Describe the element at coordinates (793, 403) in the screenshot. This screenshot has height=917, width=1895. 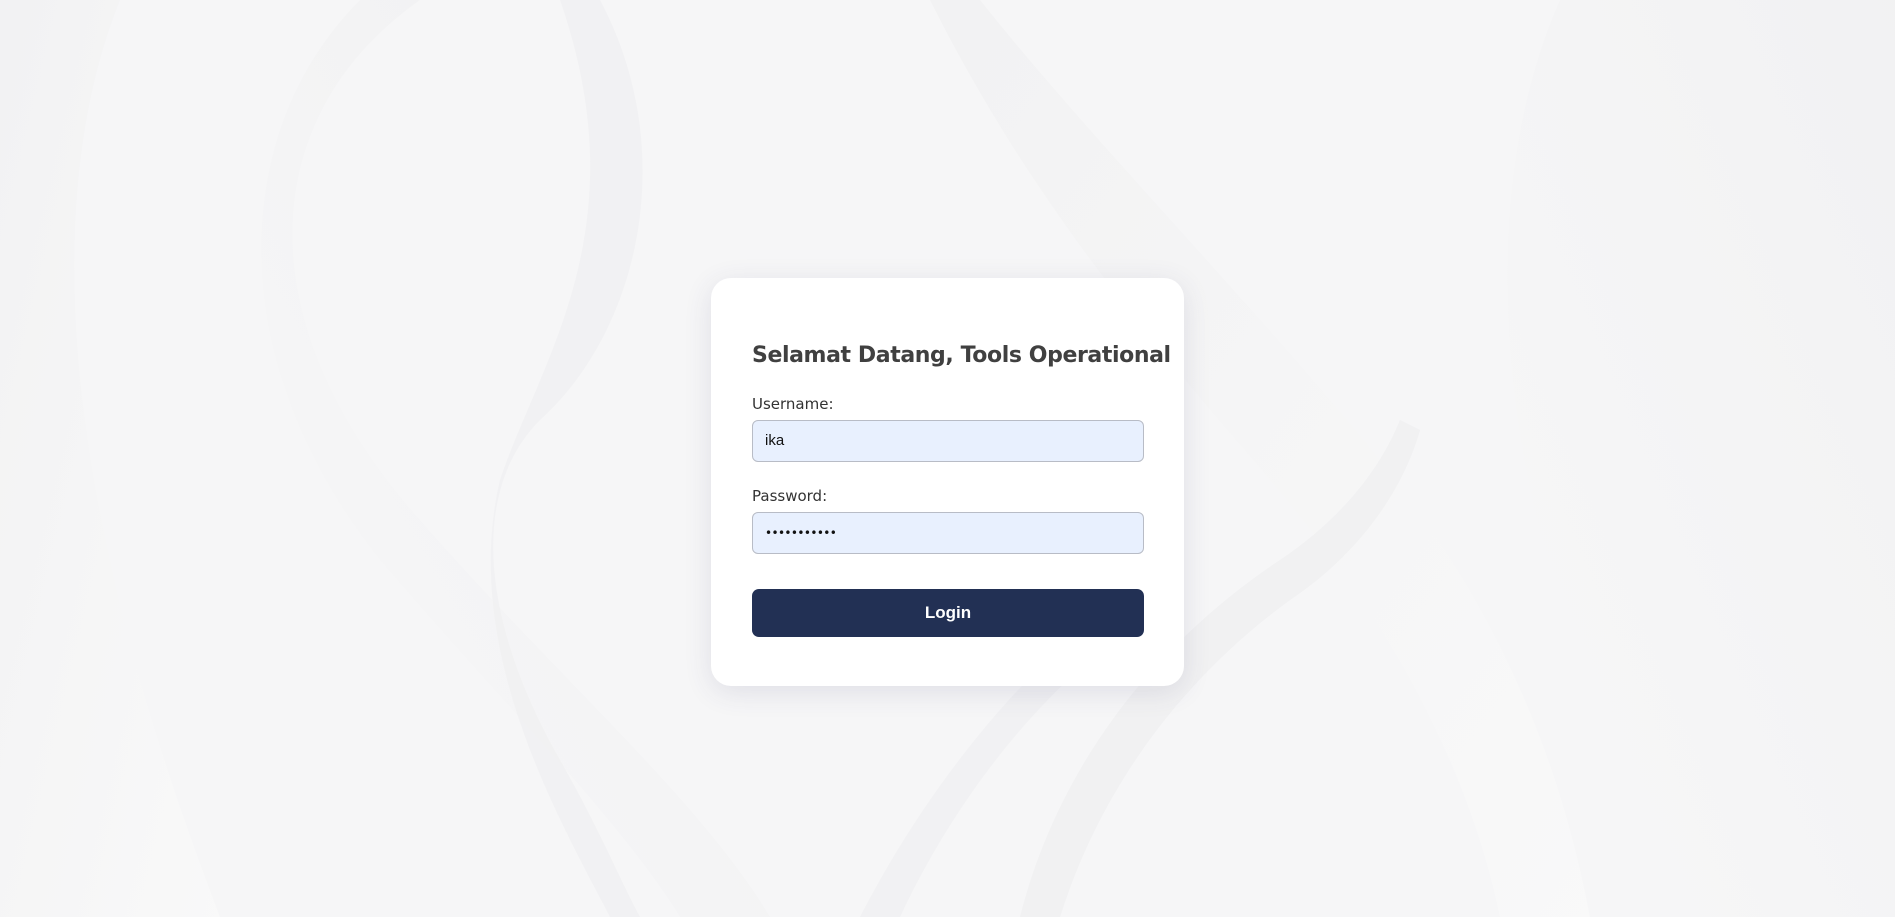
I see `username-label: Username:` at that location.